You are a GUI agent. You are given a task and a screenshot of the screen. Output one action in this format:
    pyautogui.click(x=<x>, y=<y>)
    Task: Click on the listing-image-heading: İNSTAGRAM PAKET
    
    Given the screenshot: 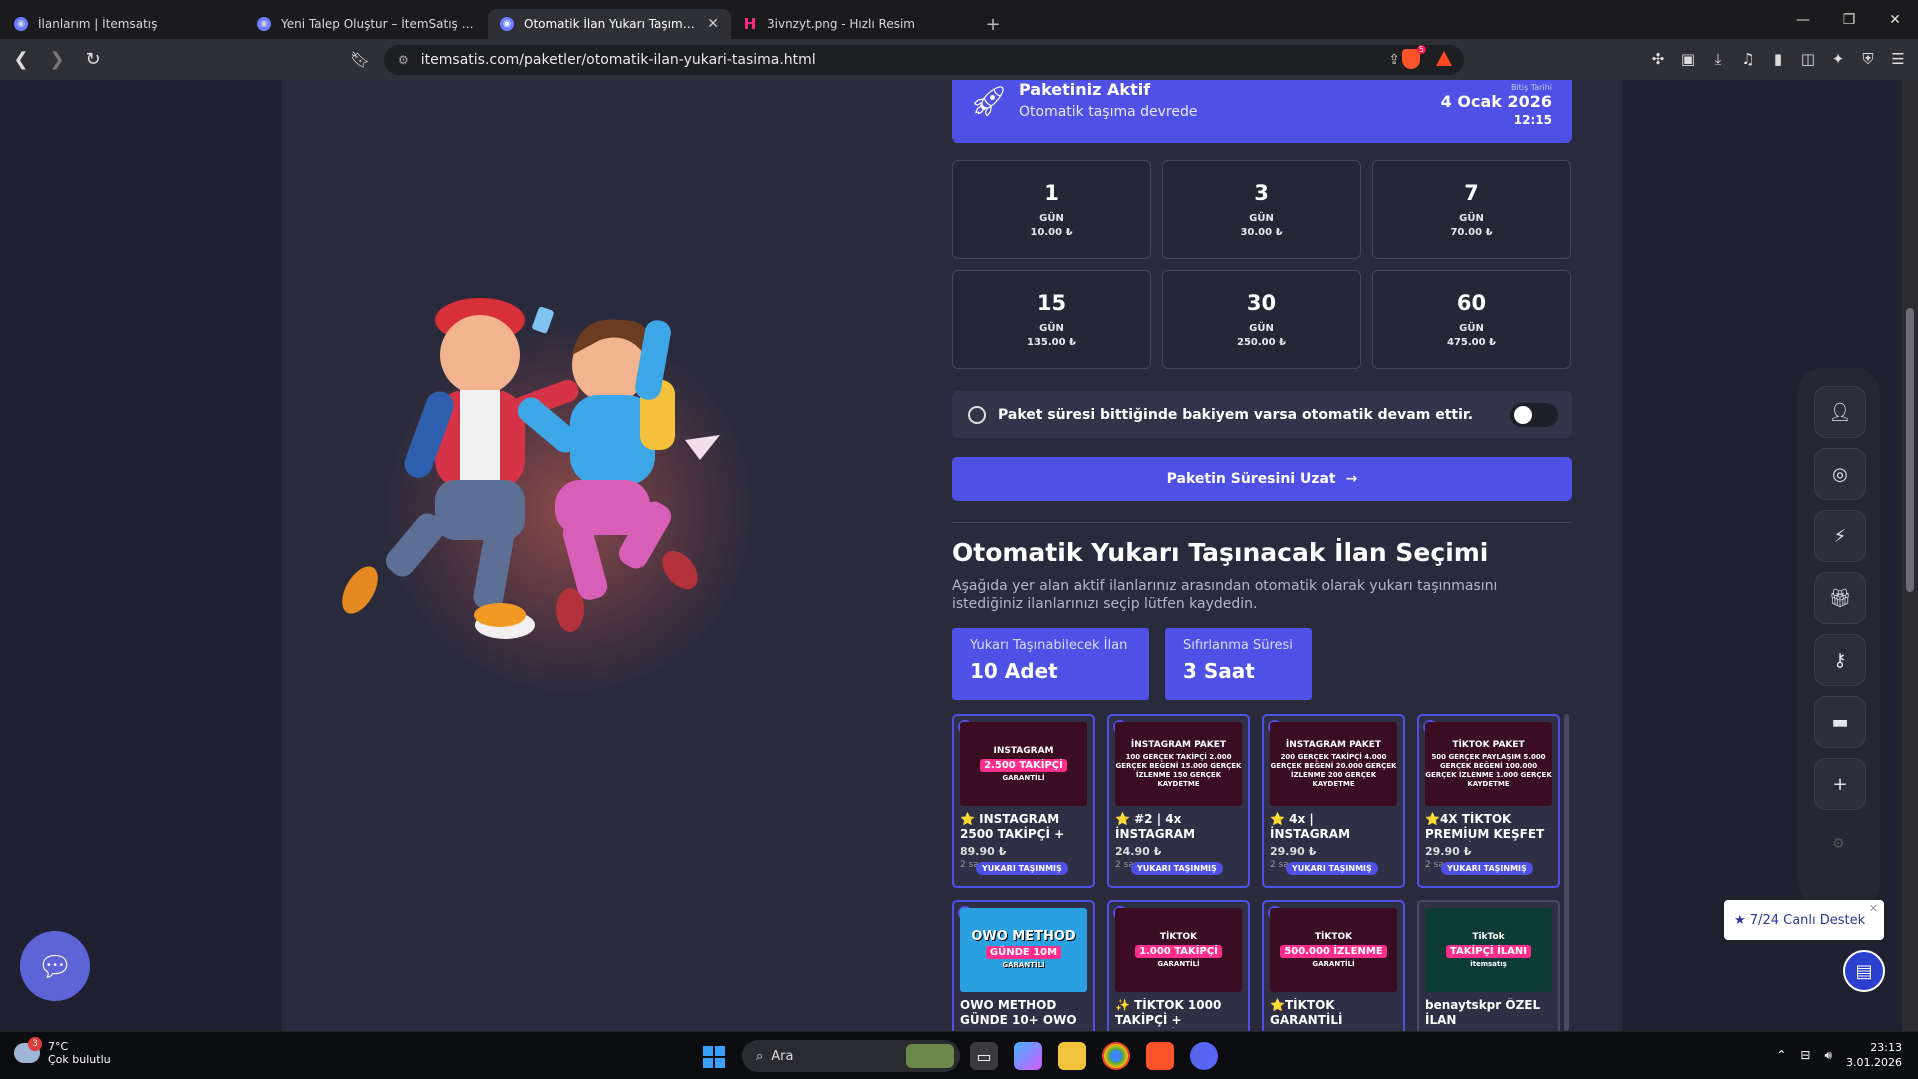 What is the action you would take?
    pyautogui.click(x=1333, y=744)
    